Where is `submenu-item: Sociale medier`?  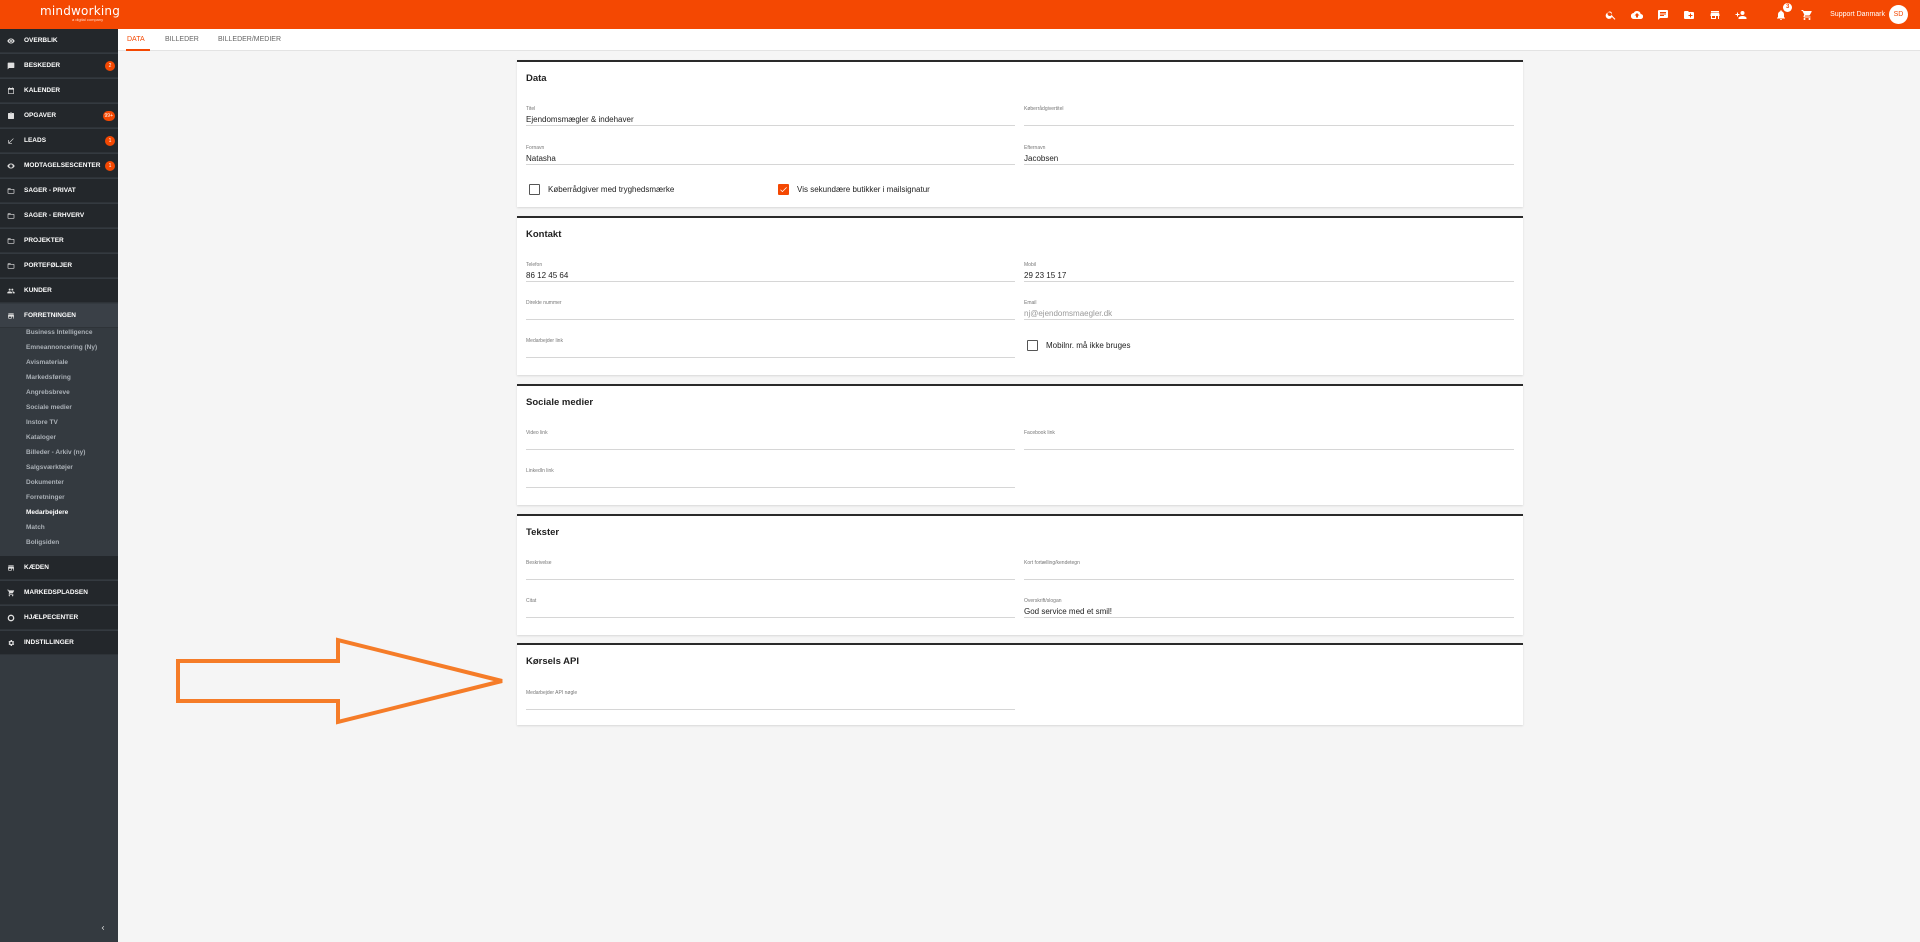
submenu-item: Sociale medier is located at coordinates (49, 407).